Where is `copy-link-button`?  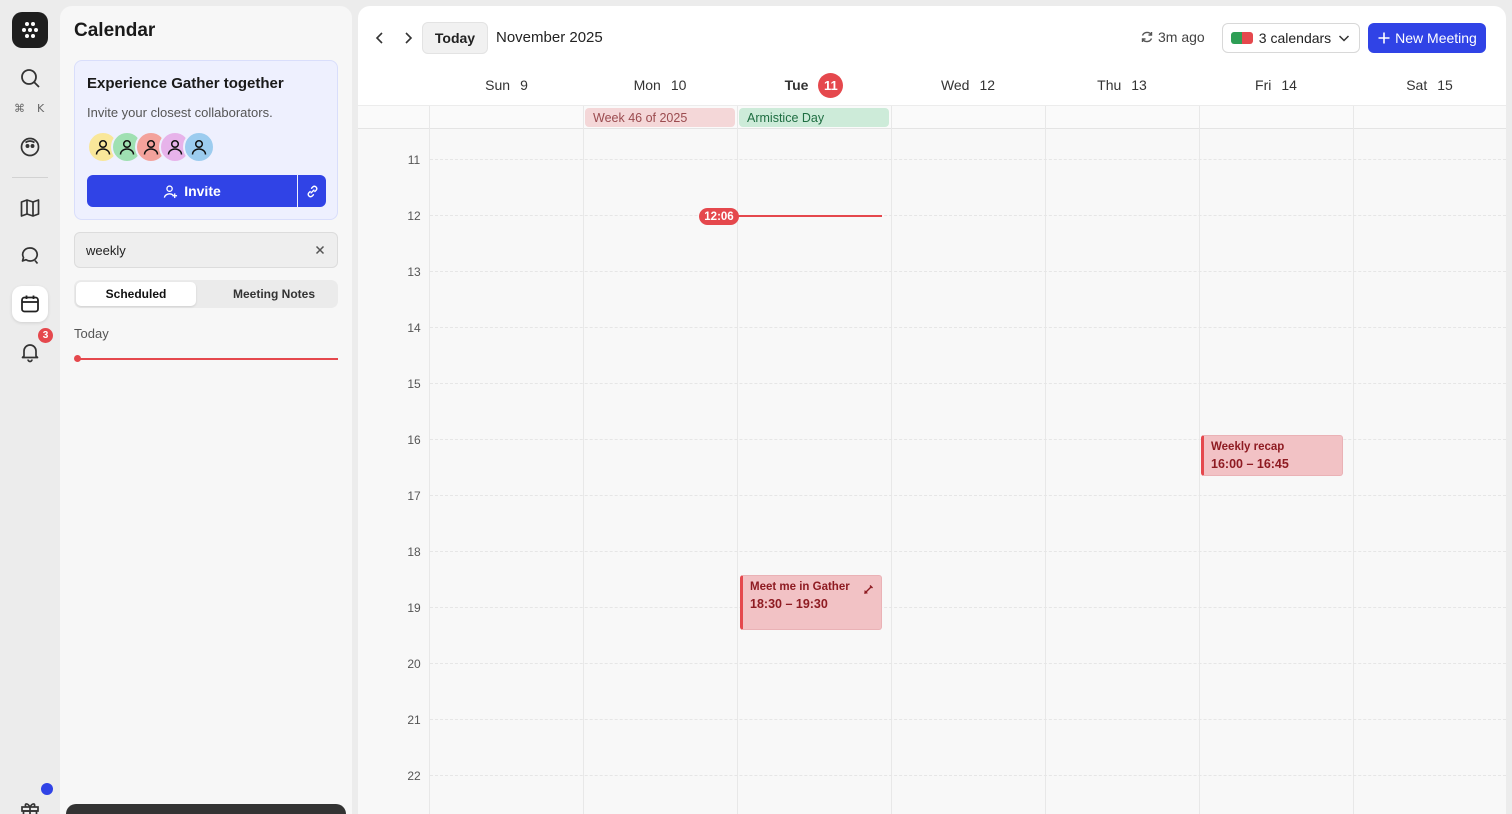
copy-link-button is located at coordinates (312, 191).